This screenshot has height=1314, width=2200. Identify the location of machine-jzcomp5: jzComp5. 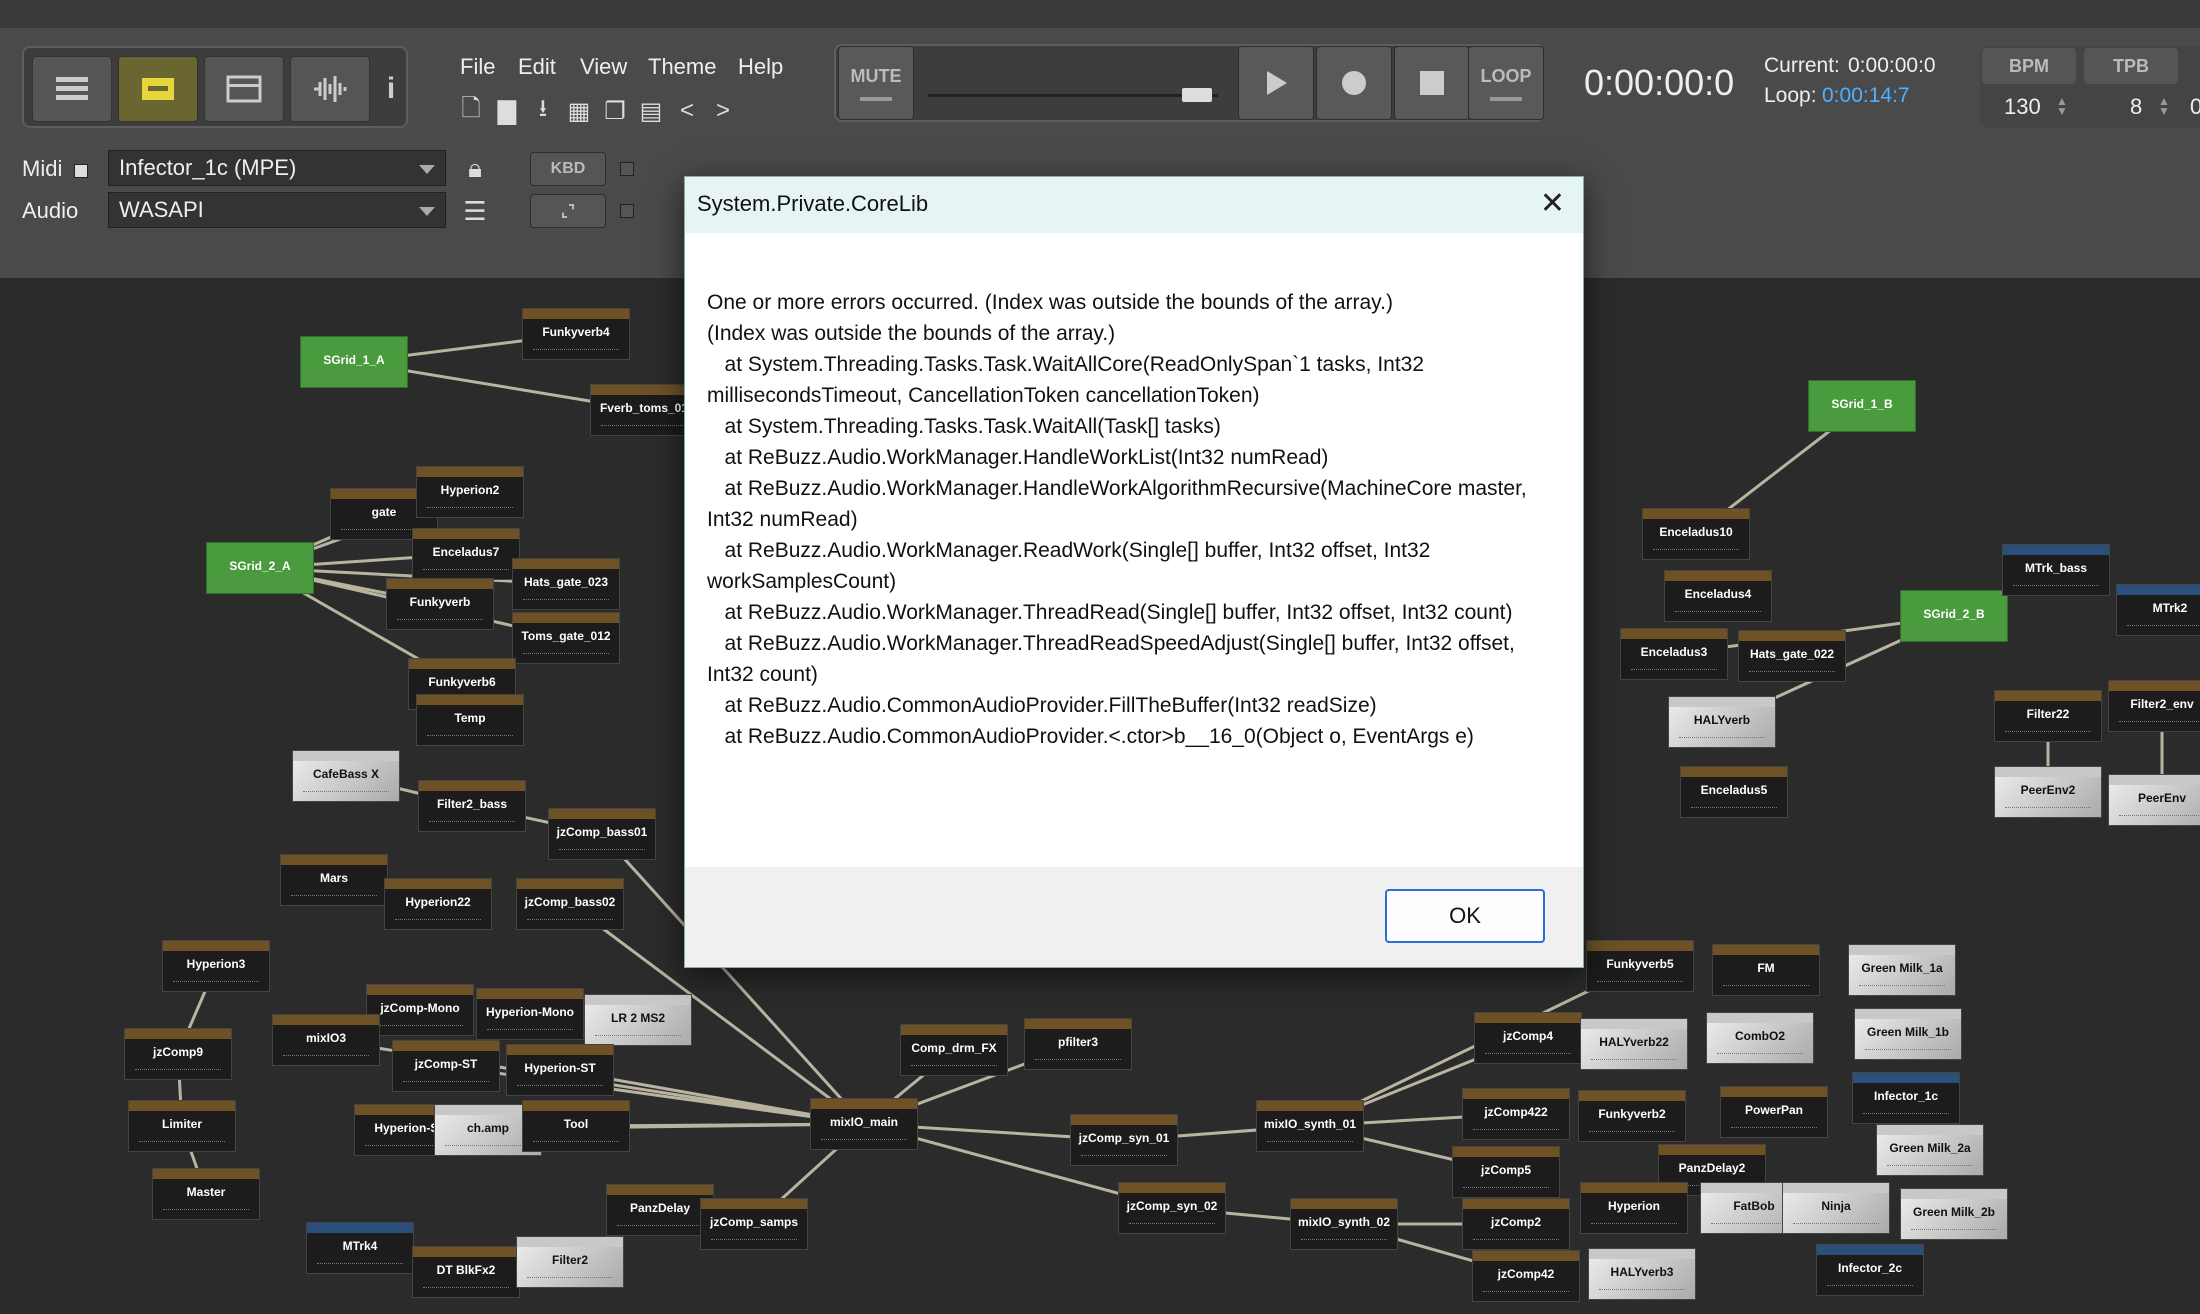
(1506, 1172).